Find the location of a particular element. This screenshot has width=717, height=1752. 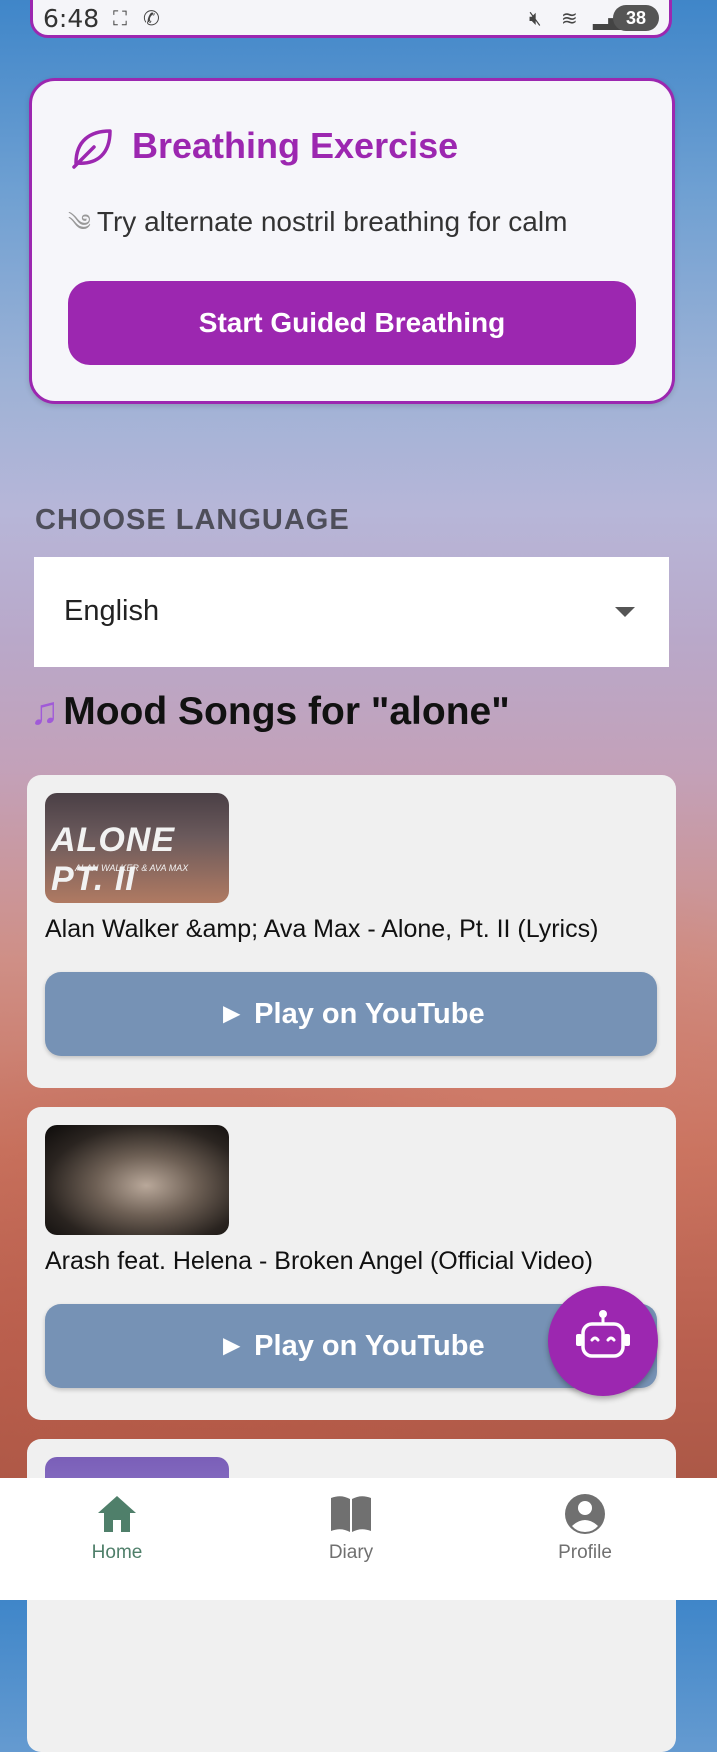

wind-face-icon: ༄ is located at coordinates (79, 223).